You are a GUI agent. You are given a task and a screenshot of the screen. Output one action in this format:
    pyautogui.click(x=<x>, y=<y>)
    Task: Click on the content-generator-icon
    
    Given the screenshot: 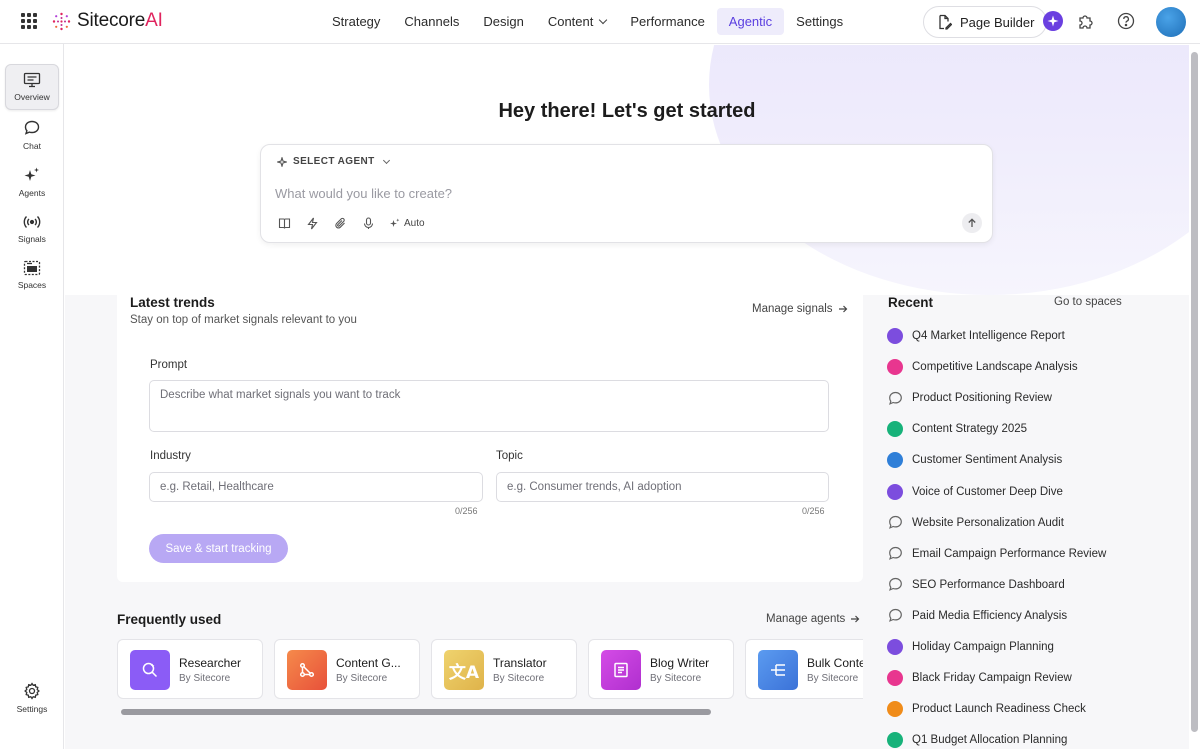 What is the action you would take?
    pyautogui.click(x=307, y=670)
    